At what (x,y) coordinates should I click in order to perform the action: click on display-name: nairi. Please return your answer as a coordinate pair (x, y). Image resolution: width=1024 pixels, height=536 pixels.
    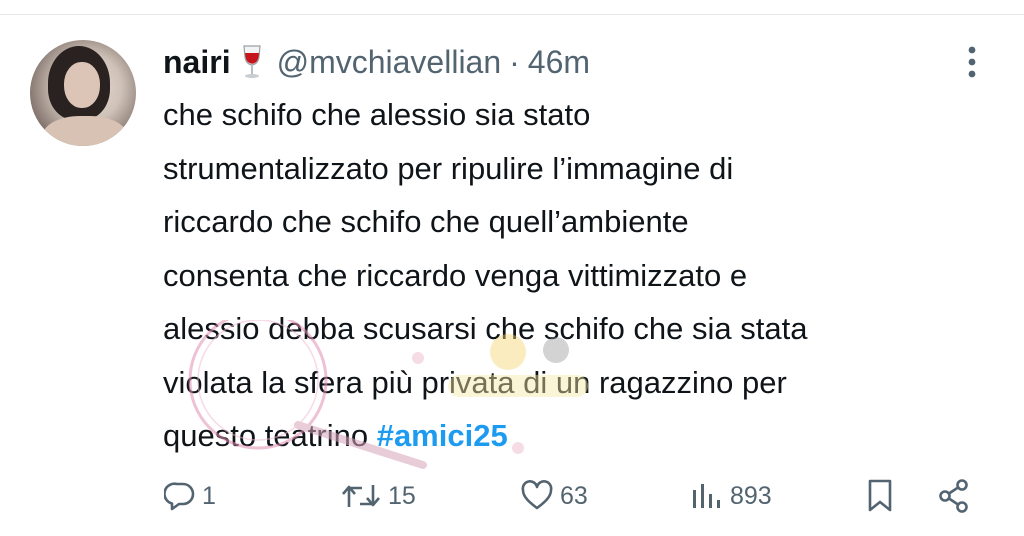
    Looking at the image, I should click on (197, 62).